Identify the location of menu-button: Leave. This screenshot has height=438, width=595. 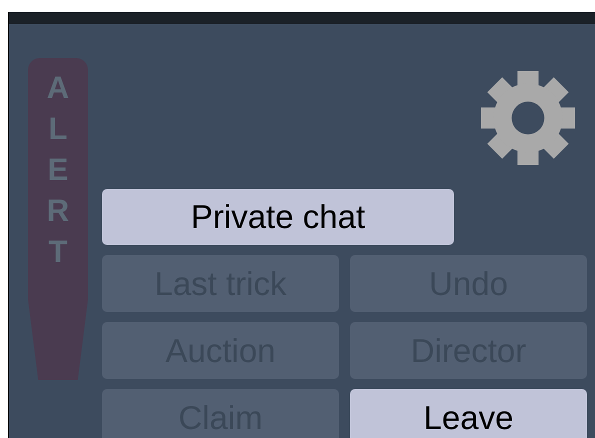
(468, 413).